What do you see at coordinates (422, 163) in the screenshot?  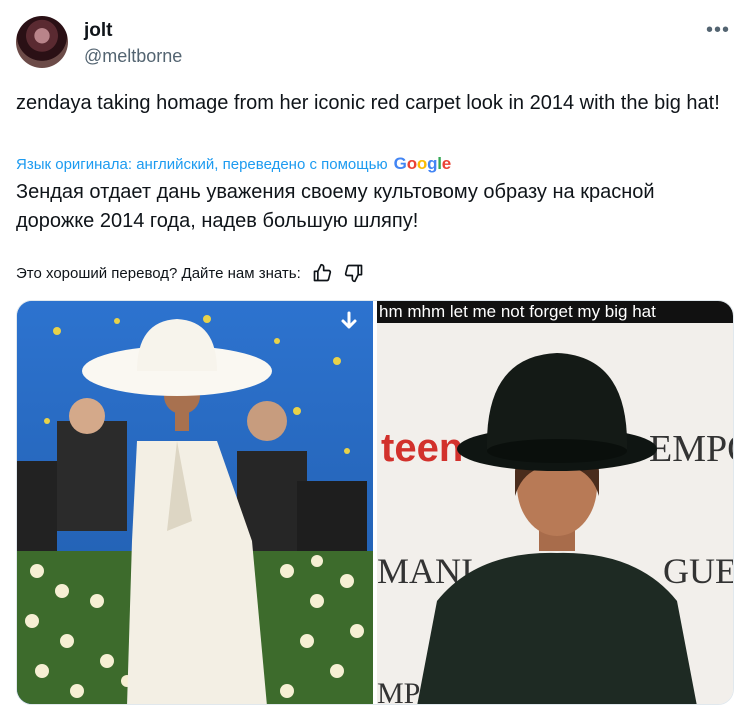 I see `google-logo: Google` at bounding box center [422, 163].